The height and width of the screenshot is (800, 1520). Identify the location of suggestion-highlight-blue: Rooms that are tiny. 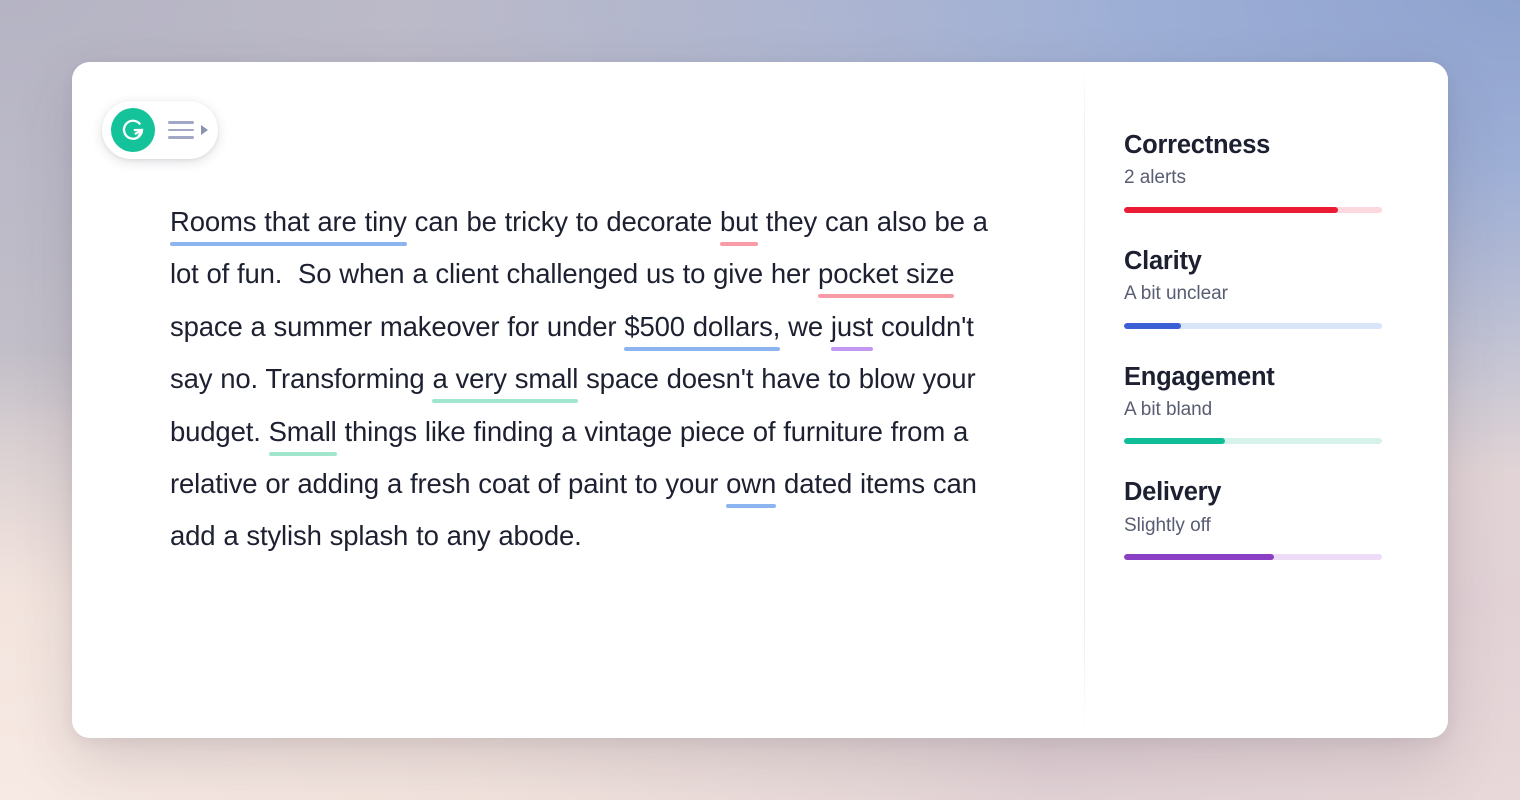
(288, 222).